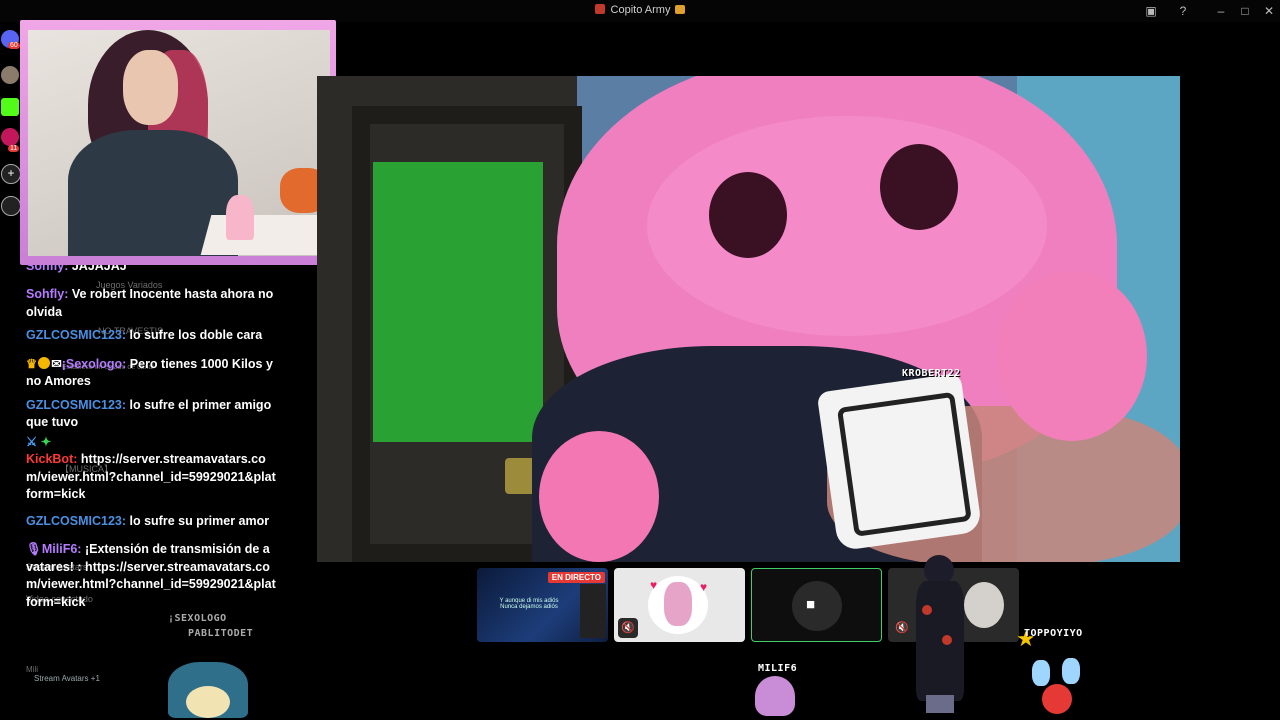  Describe the element at coordinates (14, 45) in the screenshot. I see `badge: 60` at that location.